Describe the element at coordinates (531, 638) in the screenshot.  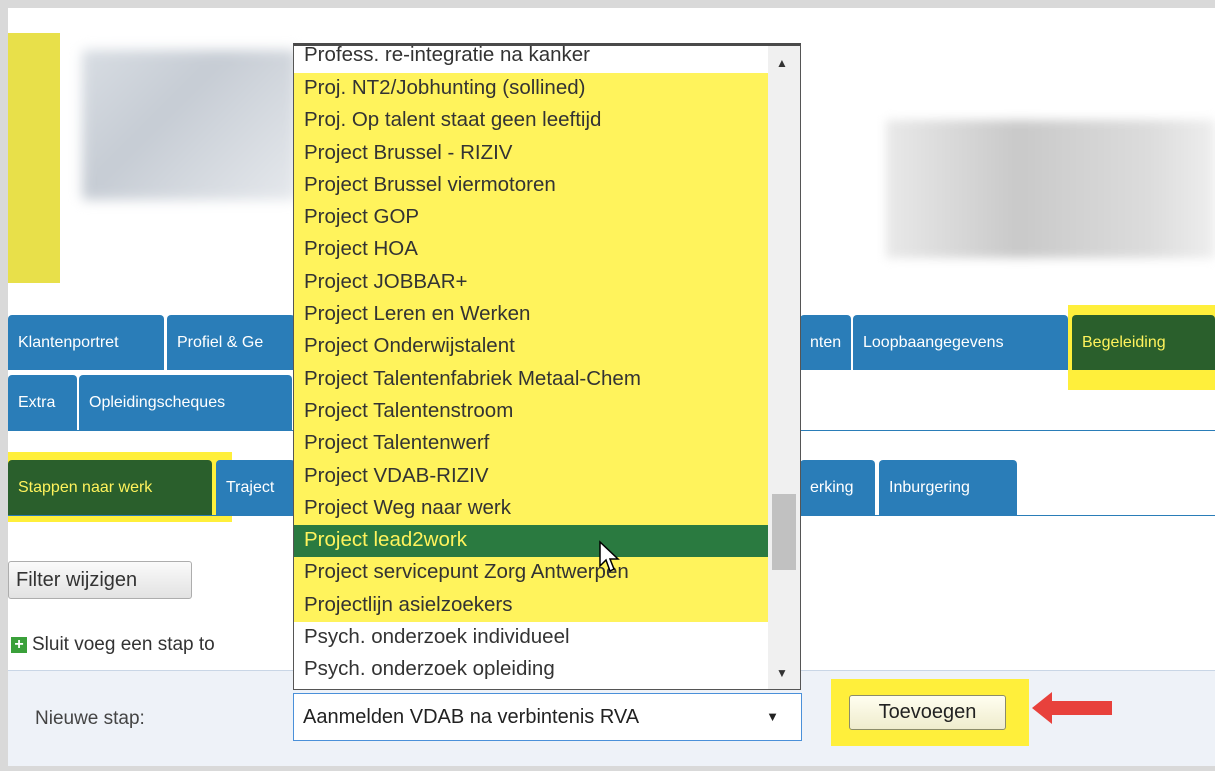
I see `dropdown-option: Psych. onderzoek individueel` at that location.